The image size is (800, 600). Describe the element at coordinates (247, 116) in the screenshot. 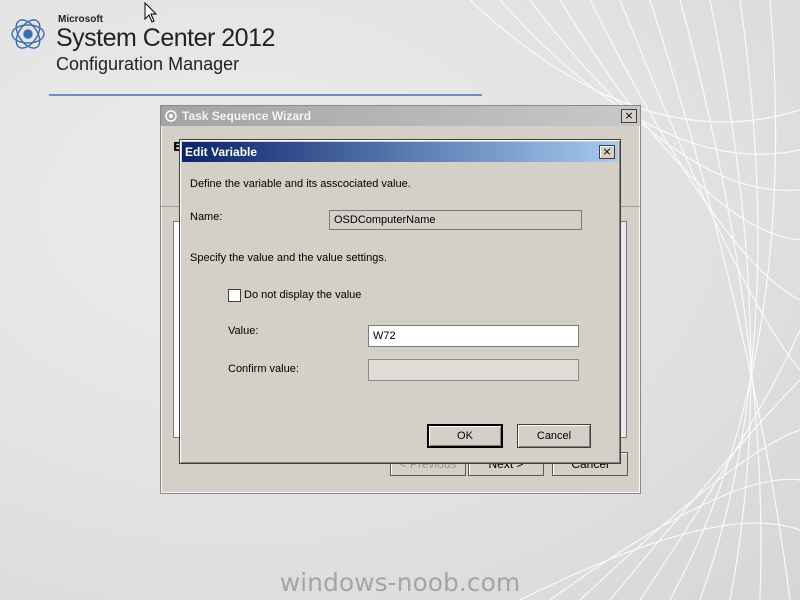

I see `wizard-title: Task Sequence Wizard` at that location.